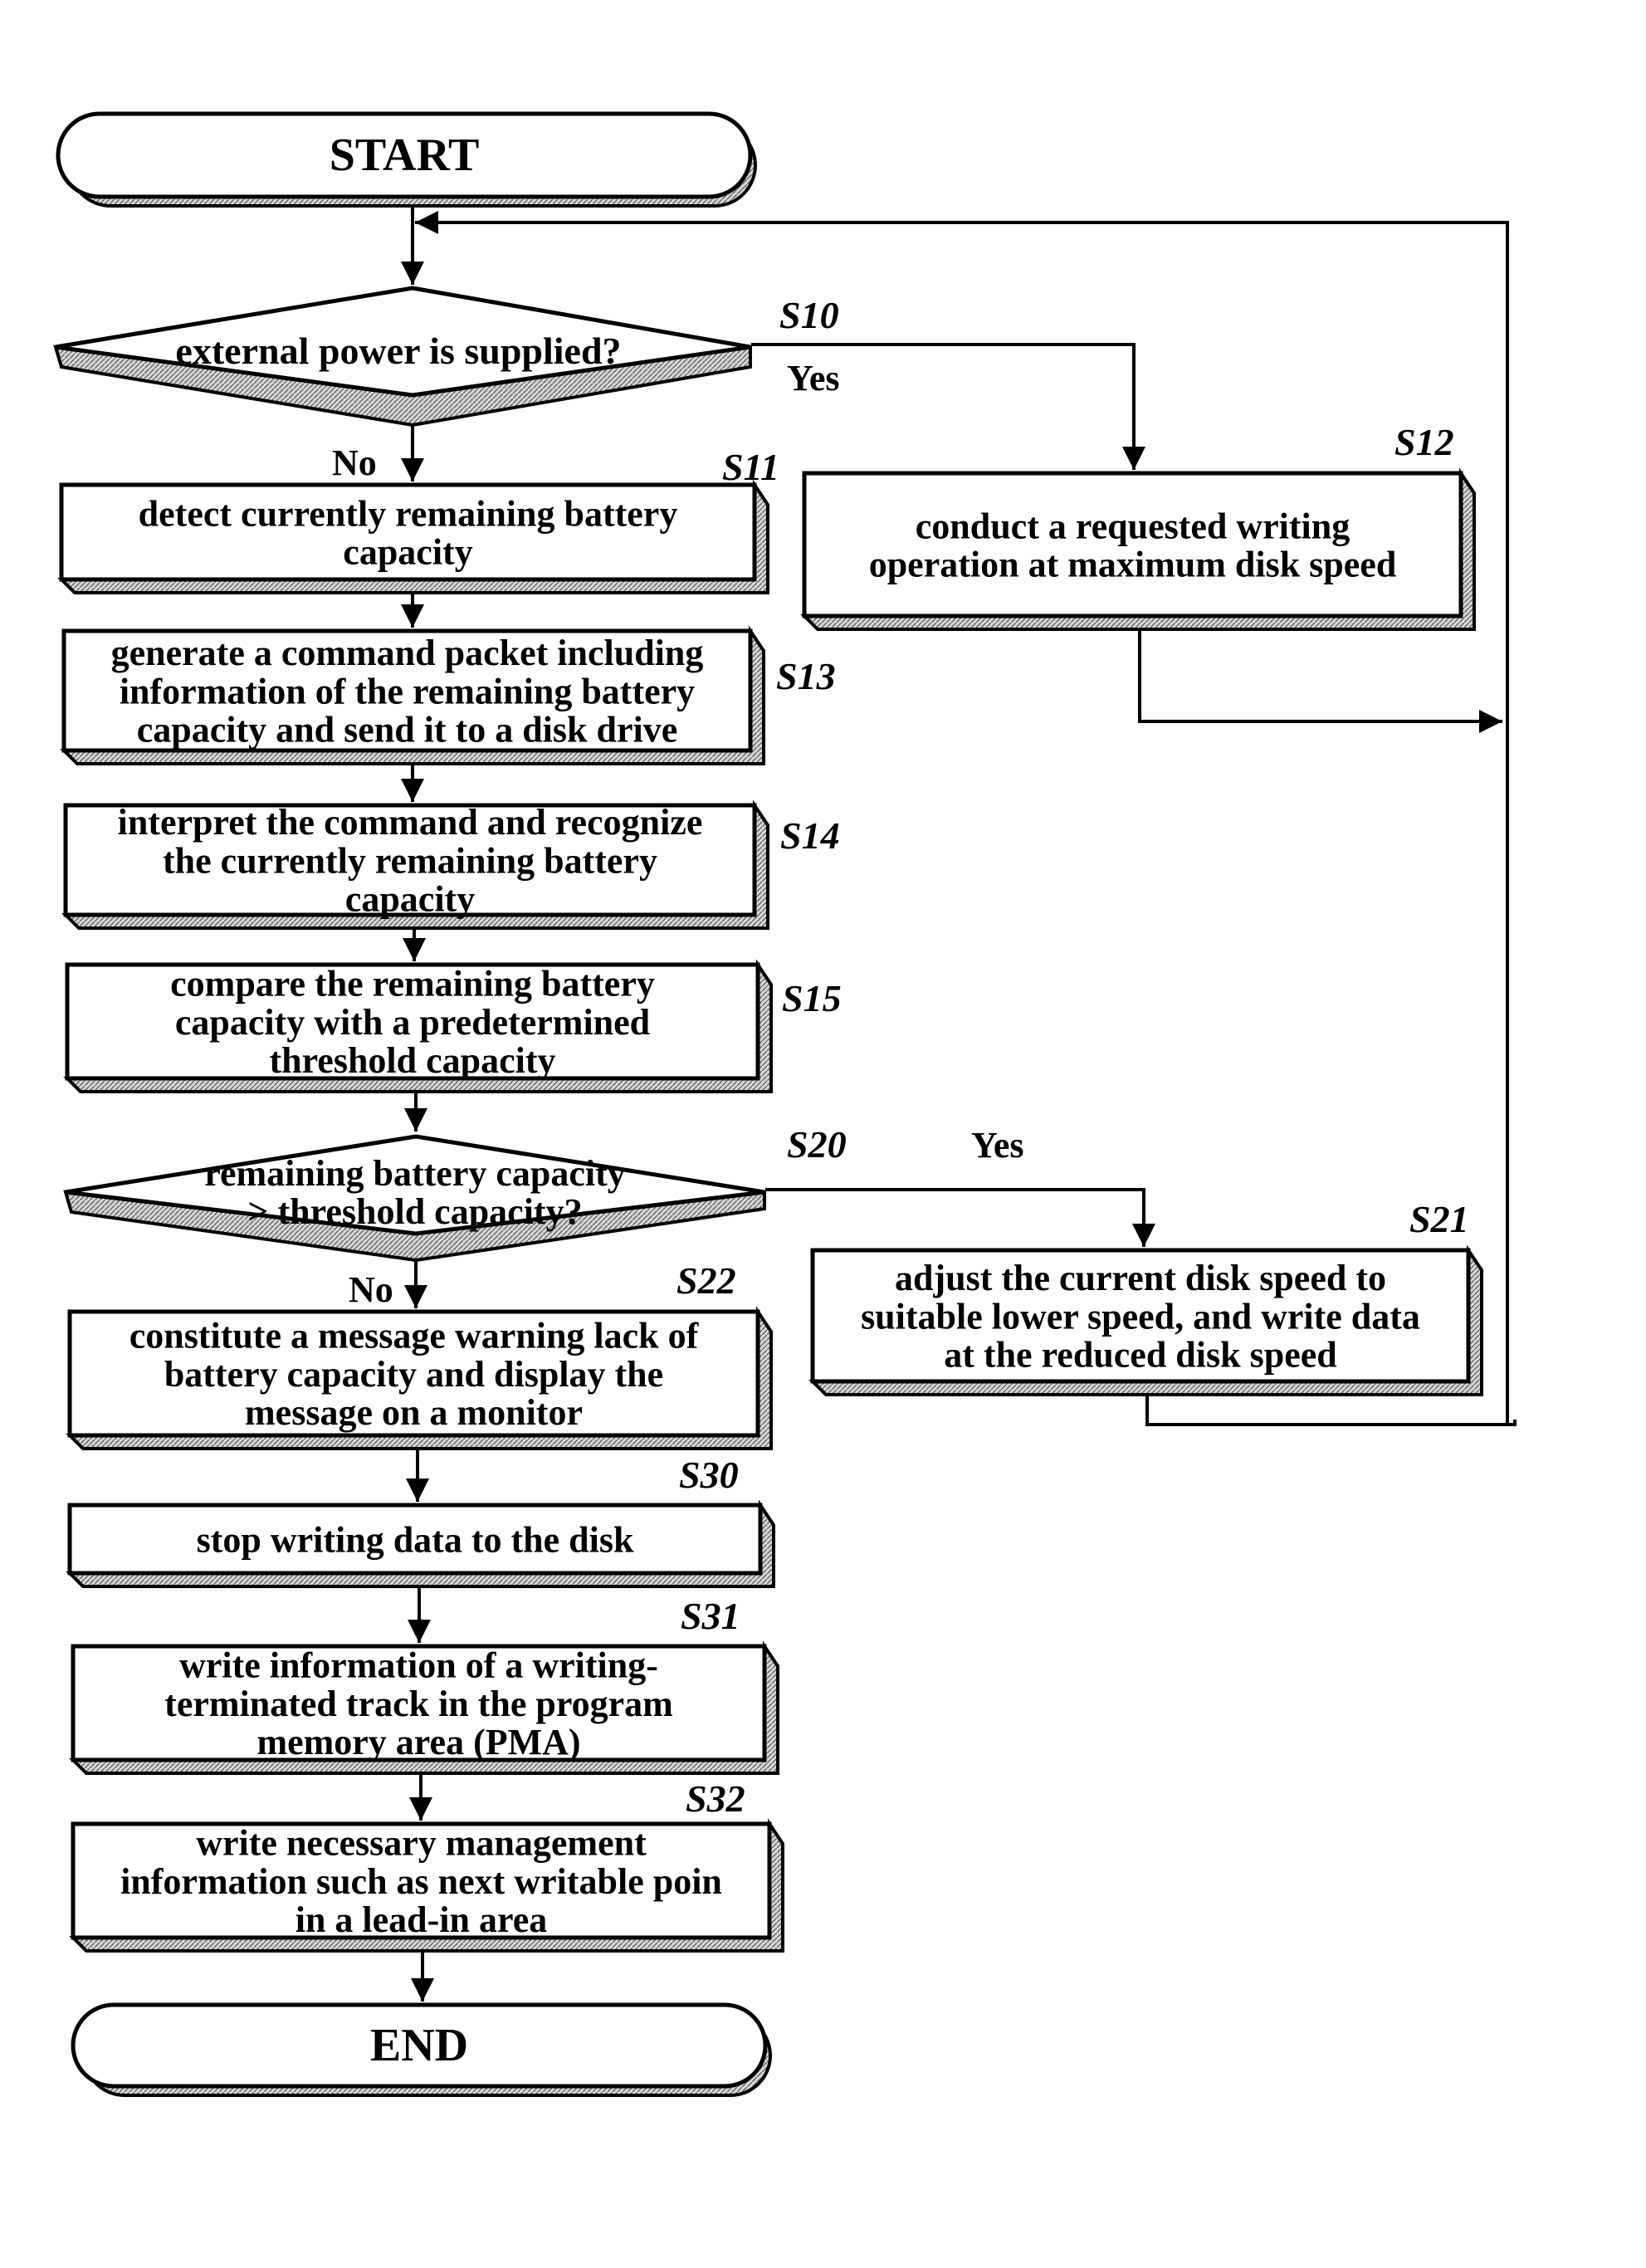  What do you see at coordinates (371, 1289) in the screenshot?
I see `s20-no-label: No` at bounding box center [371, 1289].